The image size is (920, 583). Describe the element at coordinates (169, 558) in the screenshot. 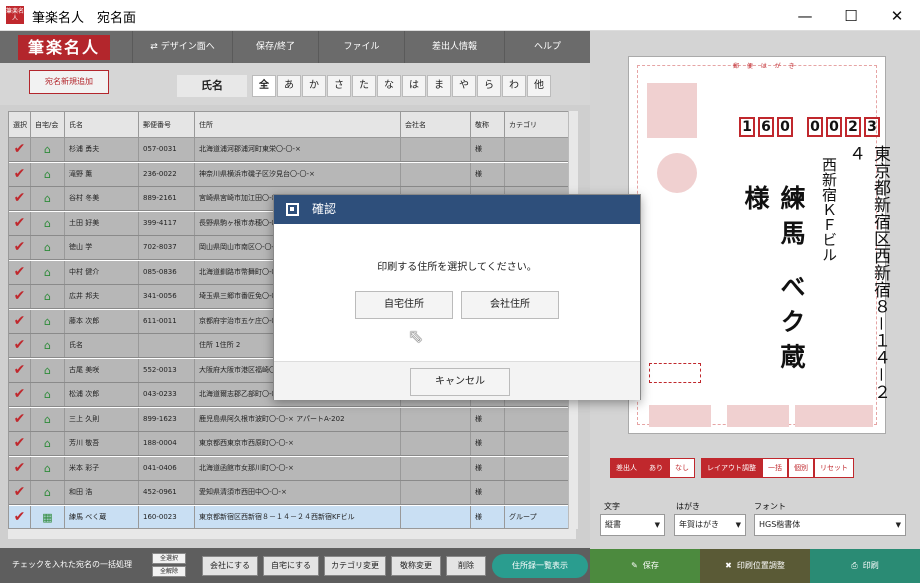

I see `select-all-button: 全選択` at that location.